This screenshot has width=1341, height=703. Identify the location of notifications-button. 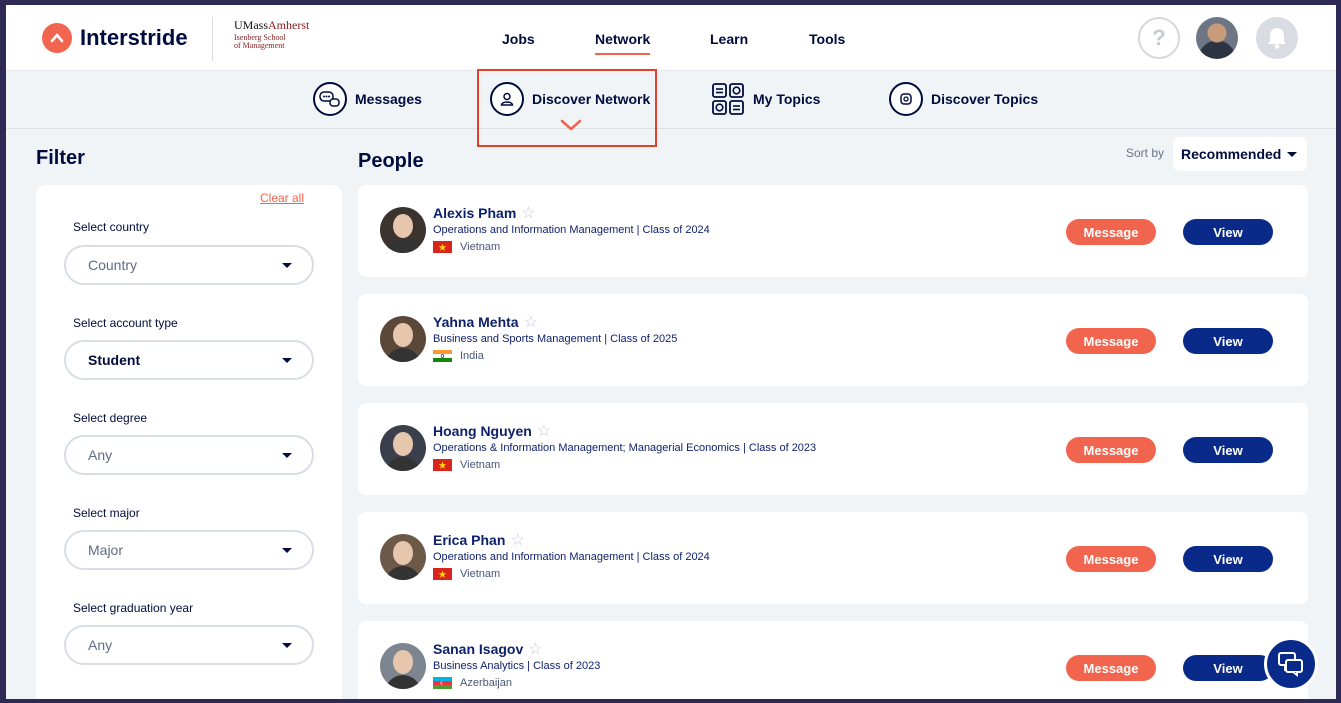
(1277, 38).